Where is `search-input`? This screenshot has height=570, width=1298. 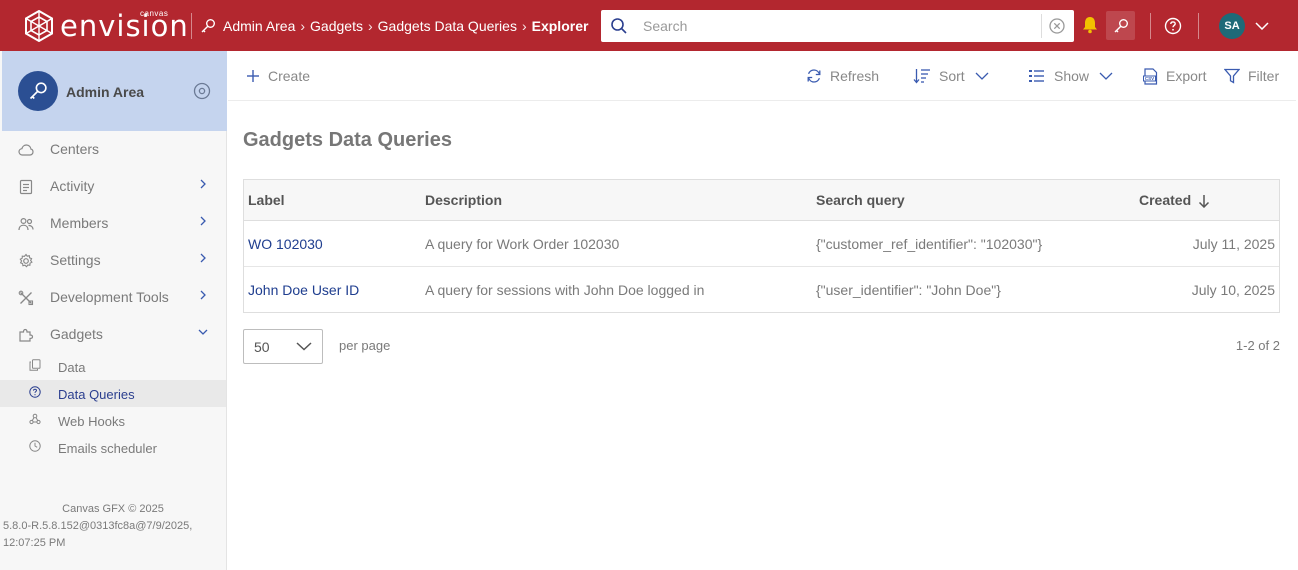 search-input is located at coordinates (838, 26).